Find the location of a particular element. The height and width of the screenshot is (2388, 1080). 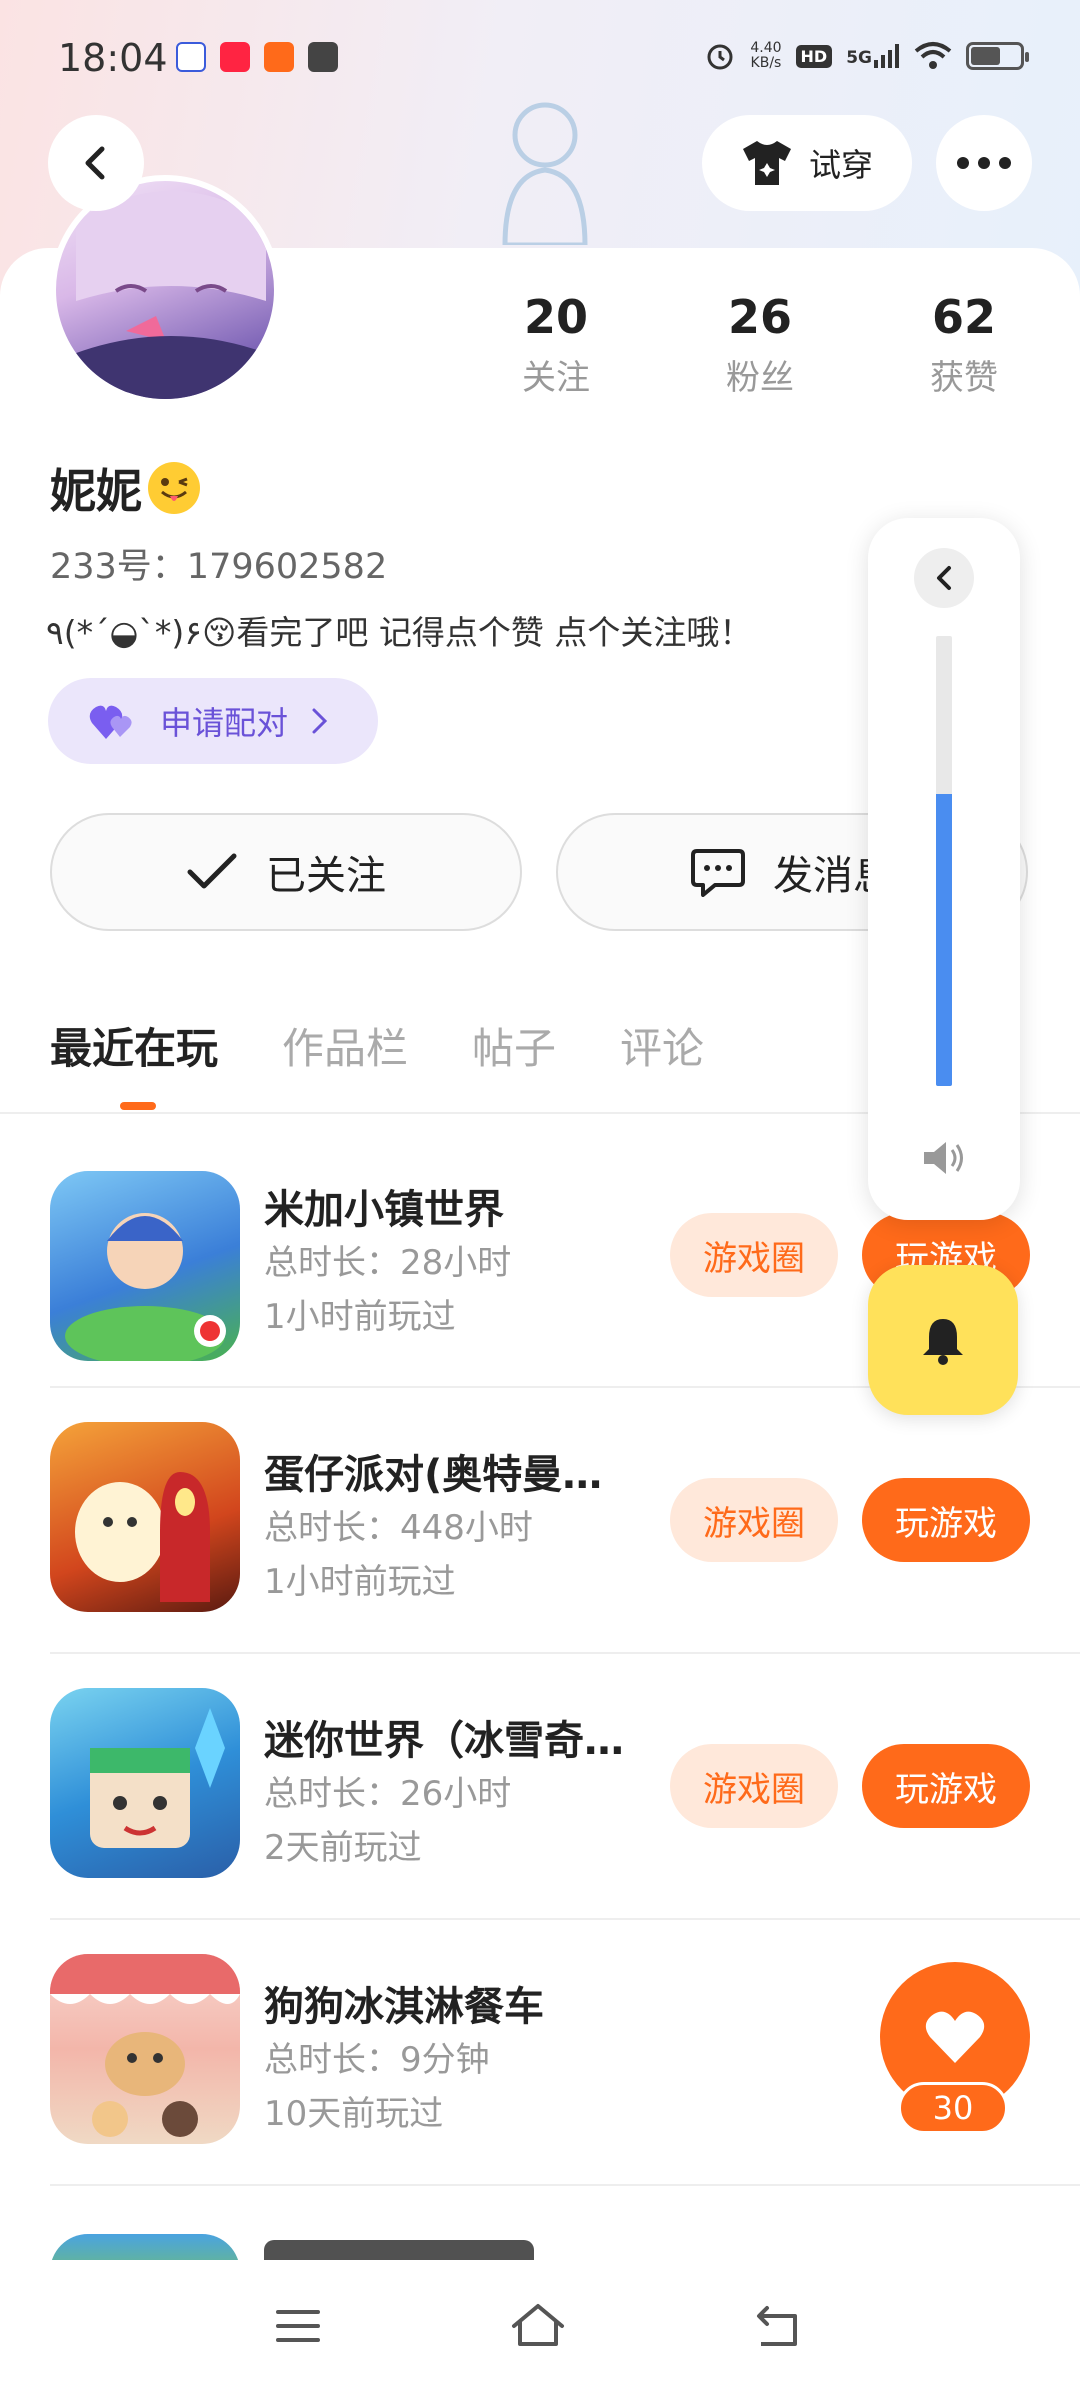

net-speed-value: 4.40 is located at coordinates (766, 48).